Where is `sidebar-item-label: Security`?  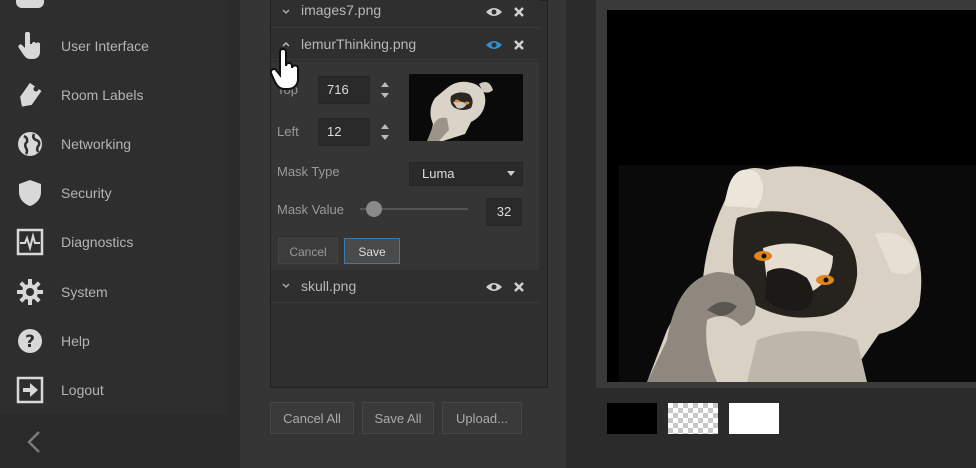
sidebar-item-label: Security is located at coordinates (86, 192).